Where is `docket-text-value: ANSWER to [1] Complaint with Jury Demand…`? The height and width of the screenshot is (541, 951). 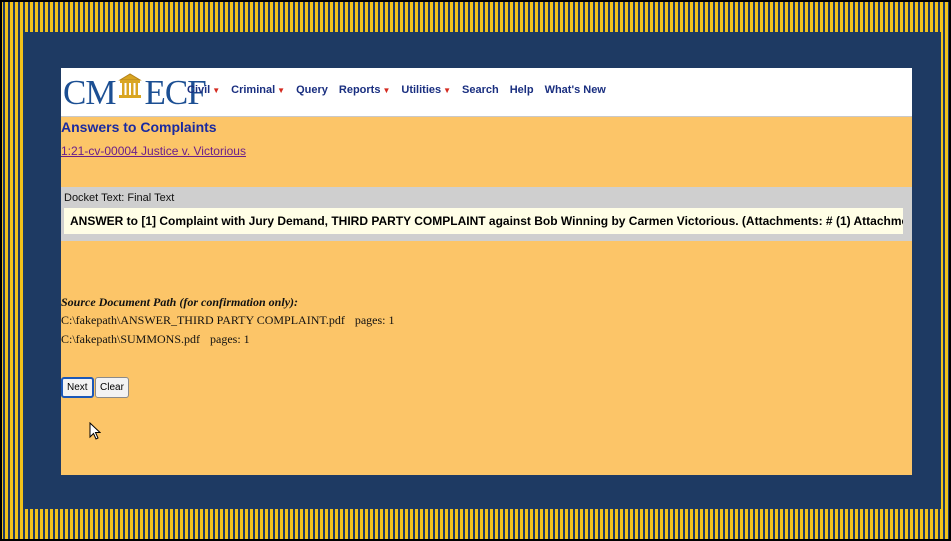 docket-text-value: ANSWER to [1] Complaint with Jury Demand… is located at coordinates (483, 221).